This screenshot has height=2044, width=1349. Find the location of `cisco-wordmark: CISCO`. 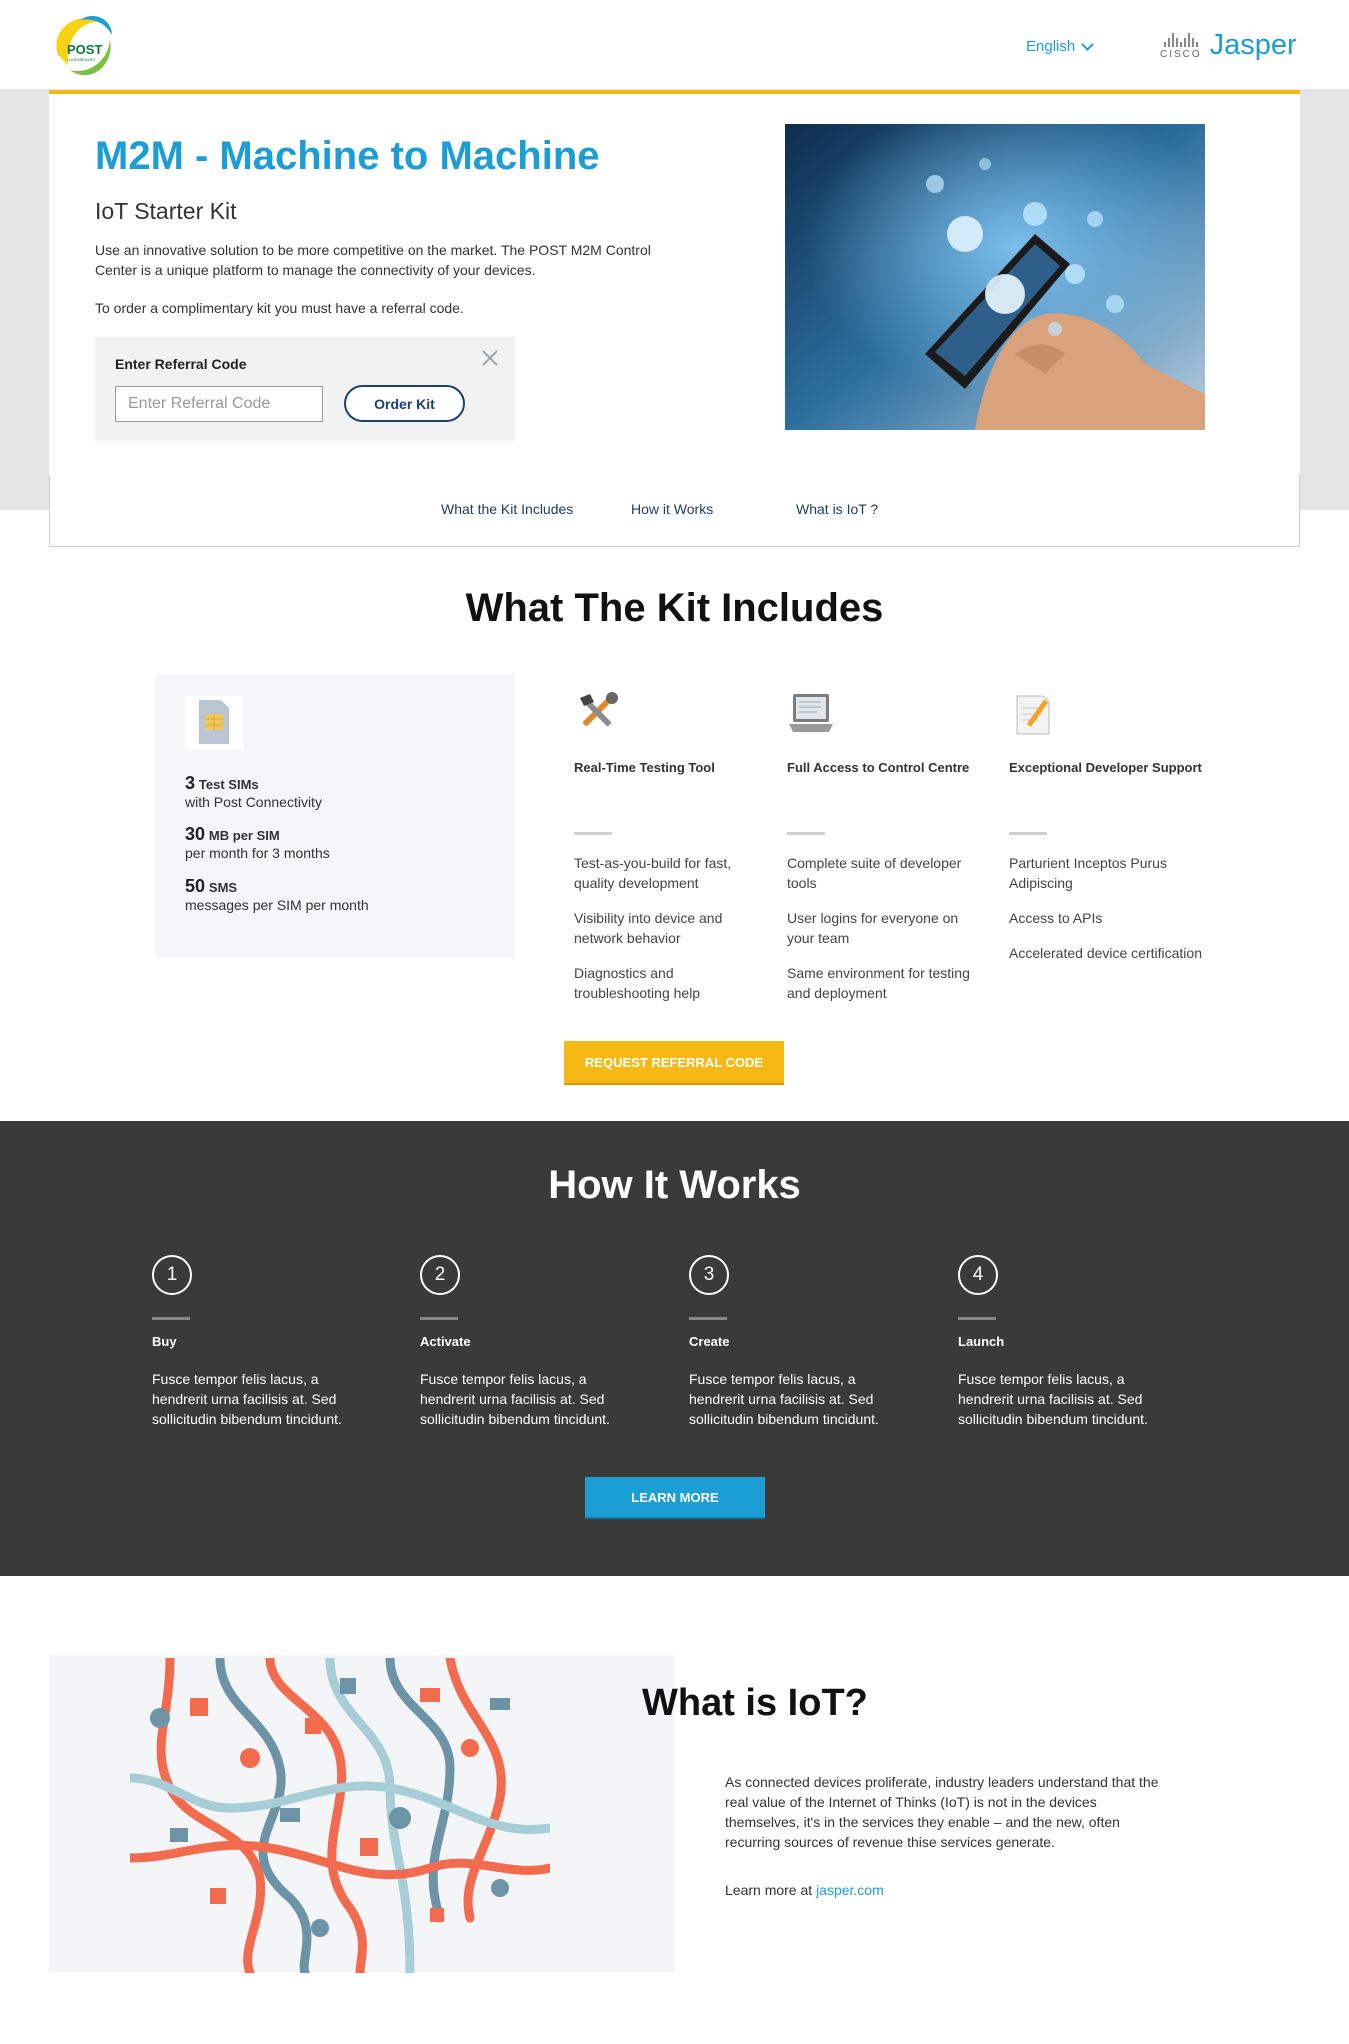

cisco-wordmark: CISCO is located at coordinates (1181, 54).